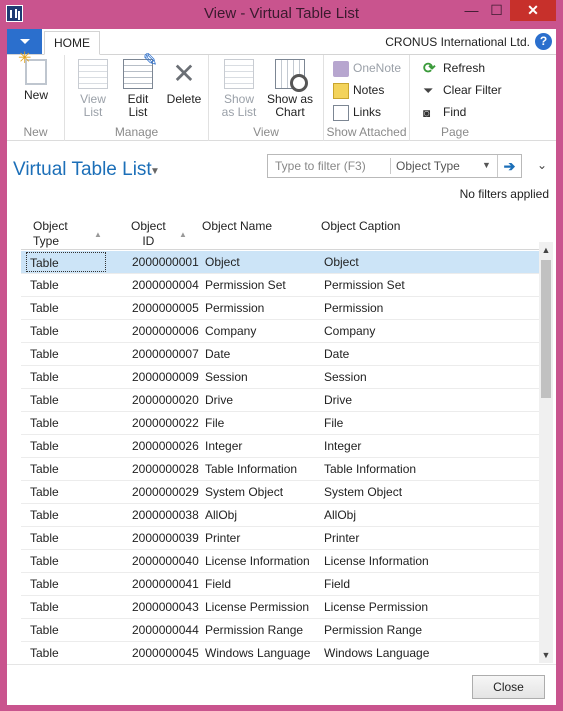 Image resolution: width=563 pixels, height=711 pixels. Describe the element at coordinates (360, 226) in the screenshot. I see `column-header-object-caption: Object Caption` at that location.